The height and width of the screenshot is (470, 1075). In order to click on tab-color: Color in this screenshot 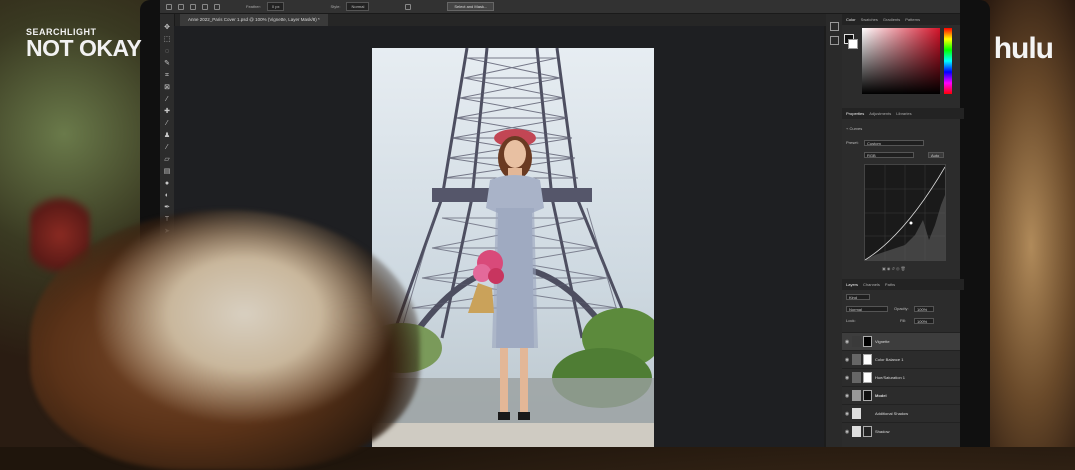, I will do `click(851, 19)`.